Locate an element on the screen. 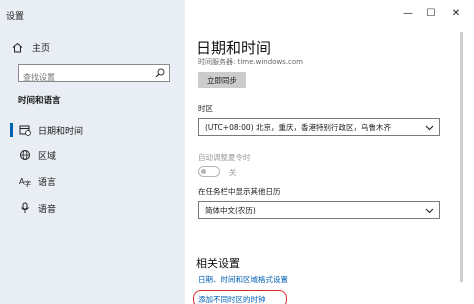 This screenshot has height=304, width=474. sidebar-item-label: 语言 is located at coordinates (47, 182).